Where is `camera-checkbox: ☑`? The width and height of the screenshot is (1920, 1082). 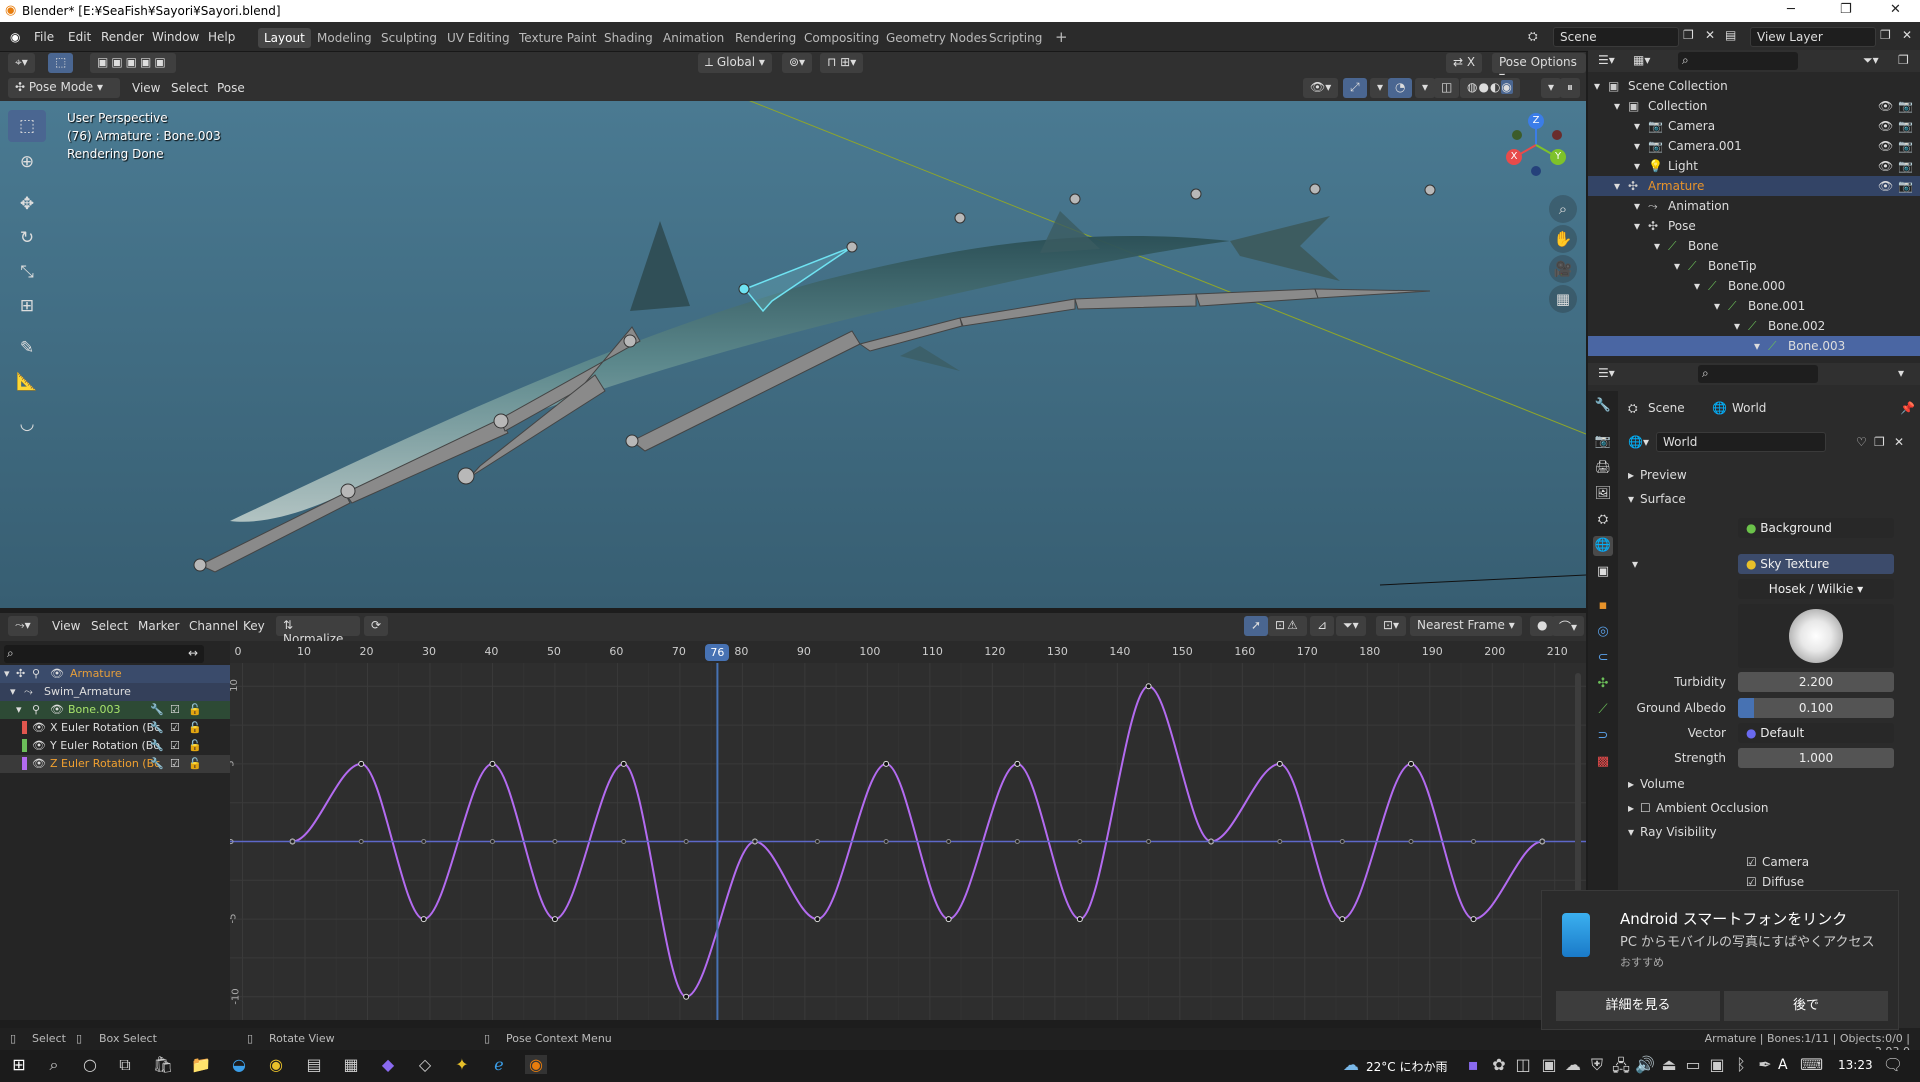 camera-checkbox: ☑ is located at coordinates (1751, 862).